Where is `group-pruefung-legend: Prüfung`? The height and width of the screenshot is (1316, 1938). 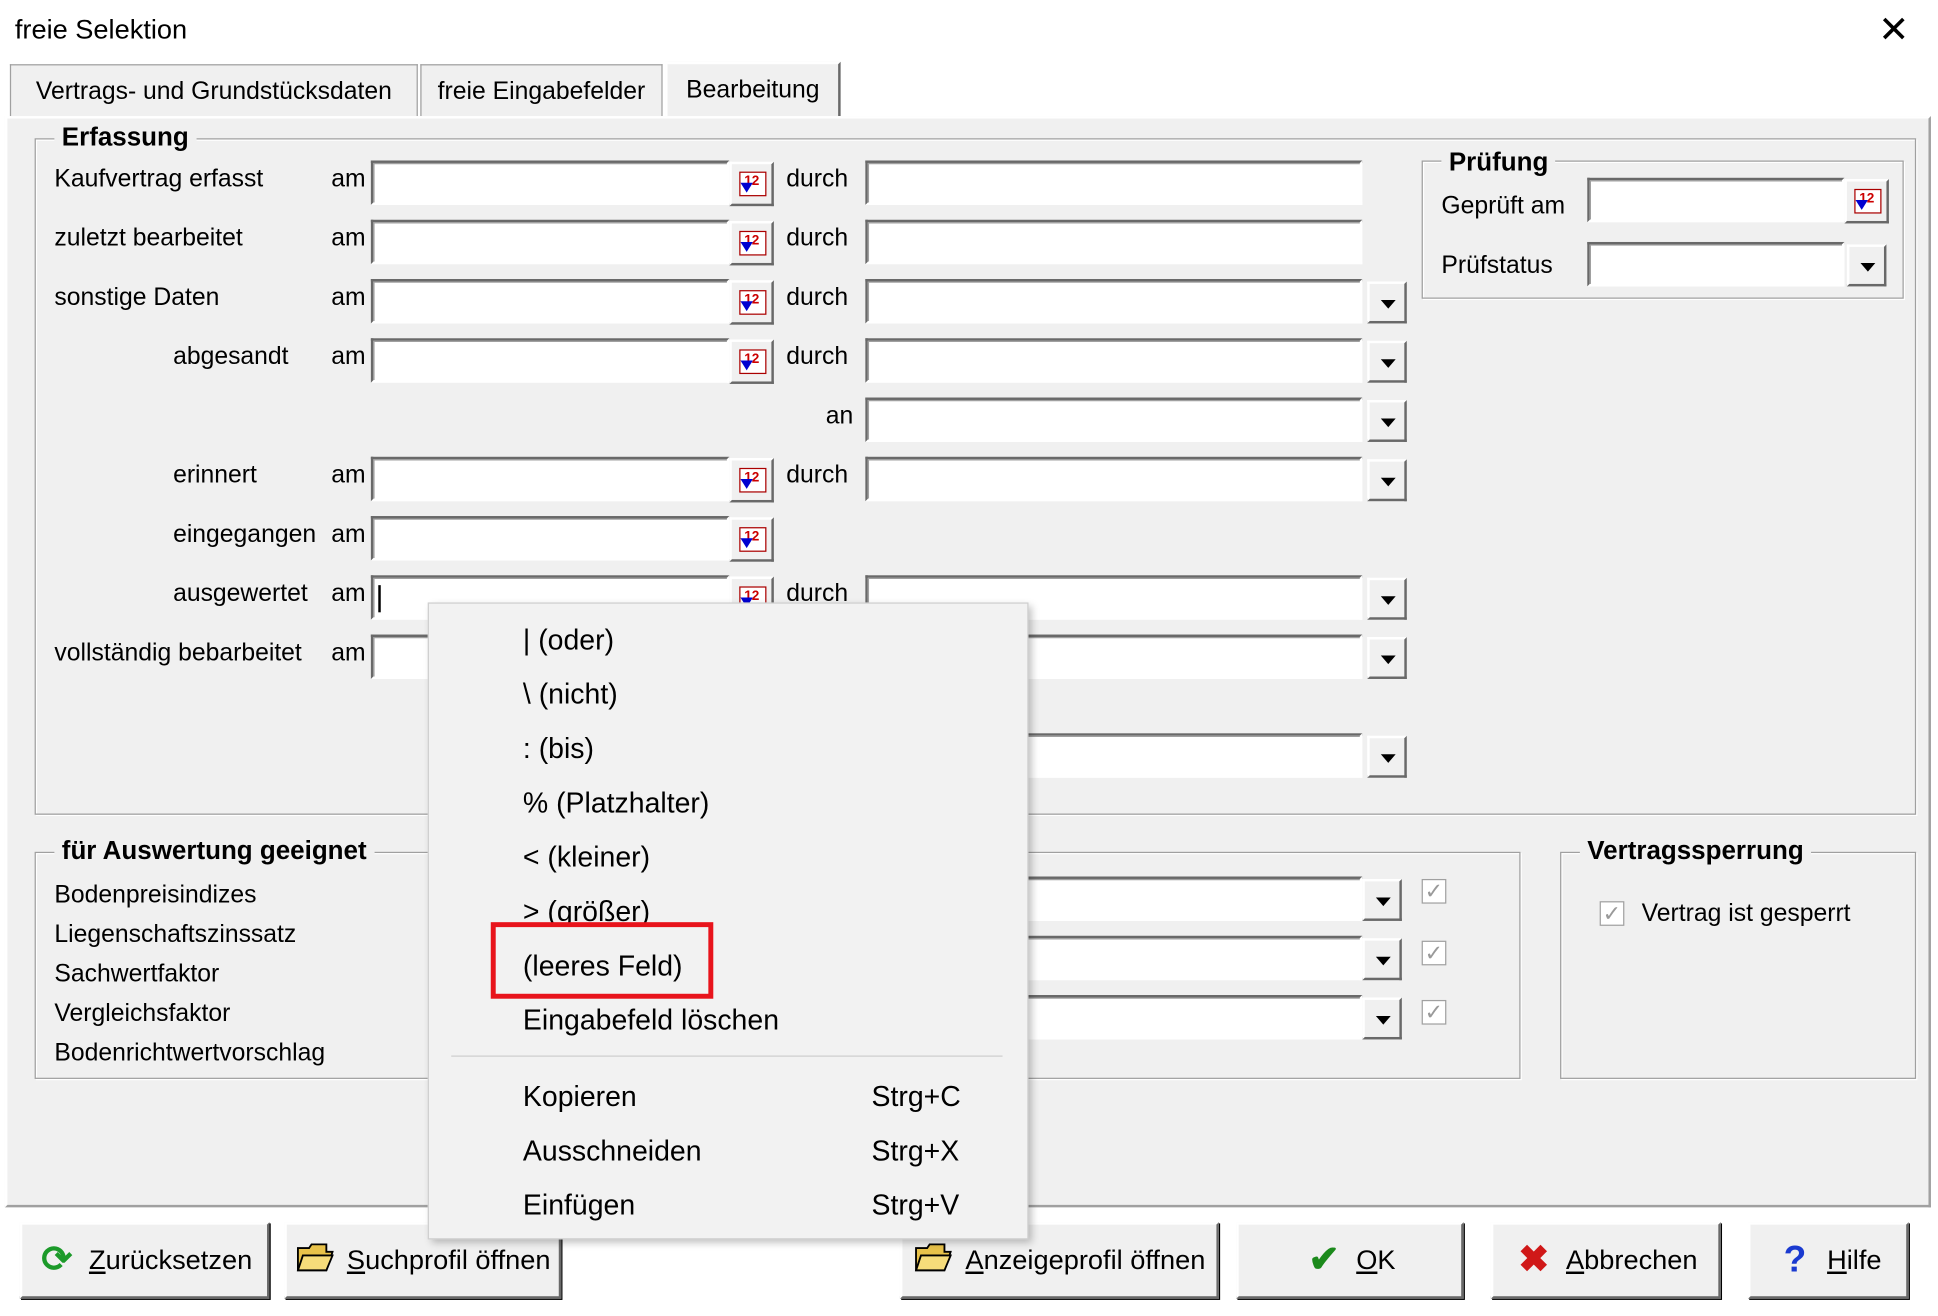 group-pruefung-legend: Prüfung is located at coordinates (1498, 163).